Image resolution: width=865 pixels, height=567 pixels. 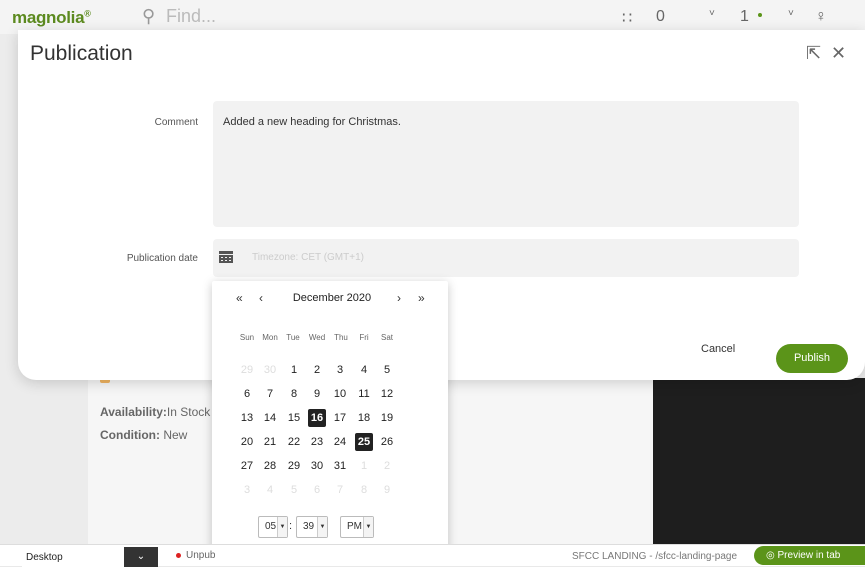 I want to click on calendar-day: 22, so click(x=294, y=442).